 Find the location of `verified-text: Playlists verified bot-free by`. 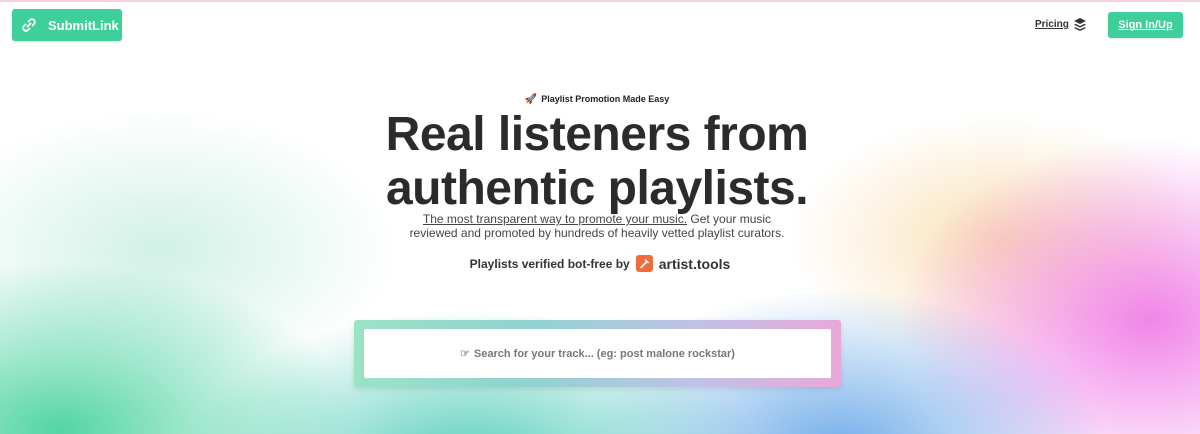

verified-text: Playlists verified bot-free by is located at coordinates (549, 263).